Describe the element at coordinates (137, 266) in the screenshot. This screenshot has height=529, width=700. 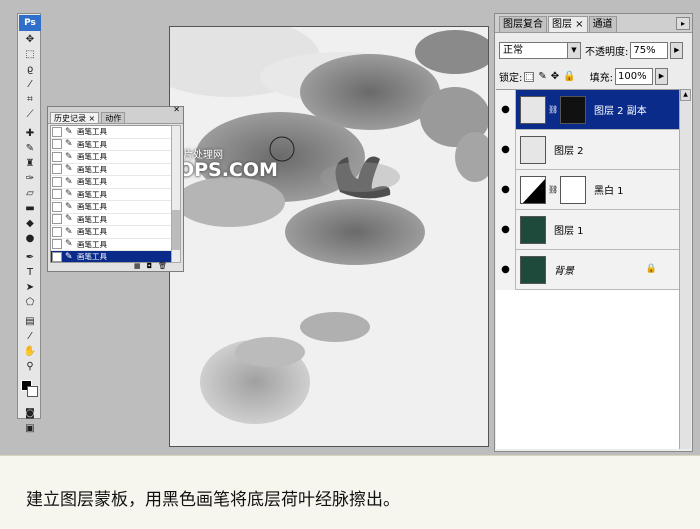
I see `new-document-from-state-icon: ▦` at that location.